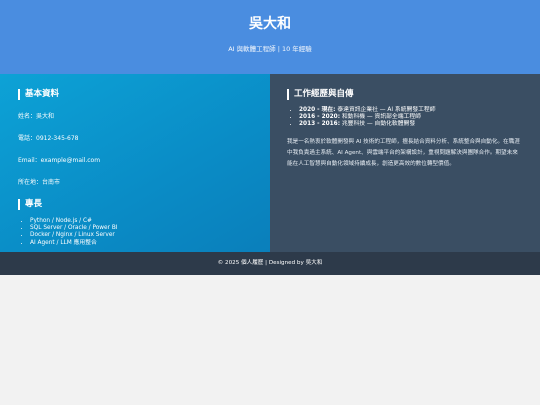 This screenshot has height=405, width=540. What do you see at coordinates (141, 228) in the screenshot?
I see `list-item: SQL Server / Oracle / Power BI` at bounding box center [141, 228].